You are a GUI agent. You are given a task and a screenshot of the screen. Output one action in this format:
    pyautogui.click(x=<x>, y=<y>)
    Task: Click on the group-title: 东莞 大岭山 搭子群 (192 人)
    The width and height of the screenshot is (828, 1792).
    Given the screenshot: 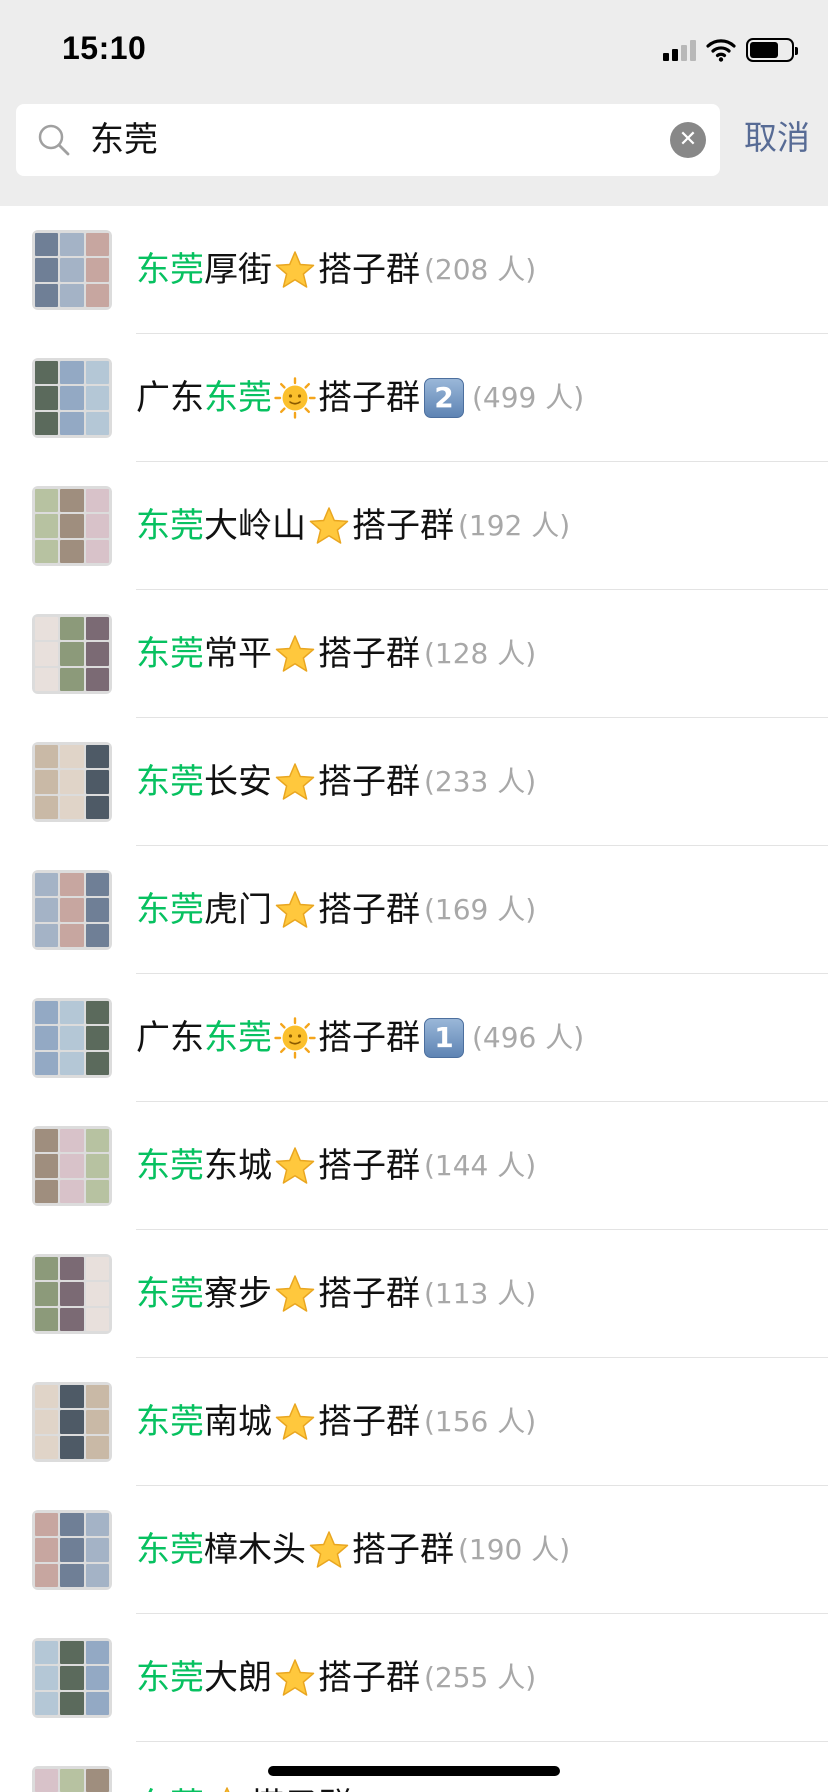 What is the action you would take?
    pyautogui.click(x=353, y=526)
    